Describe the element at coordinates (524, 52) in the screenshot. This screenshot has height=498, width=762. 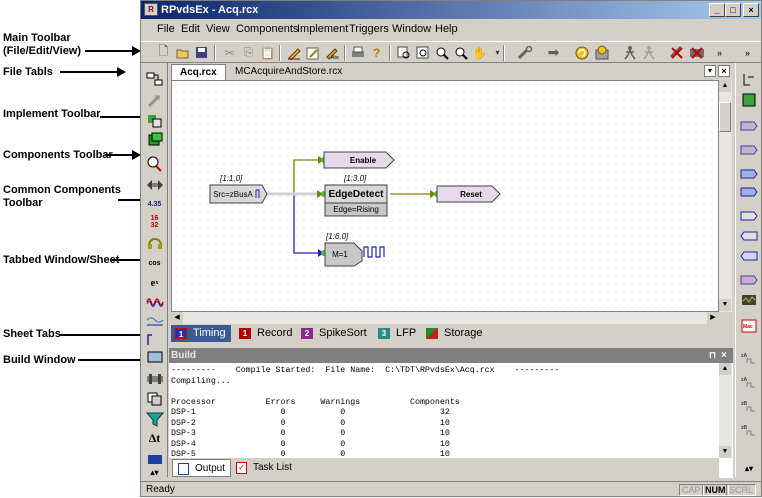
I see `wrench-icon` at that location.